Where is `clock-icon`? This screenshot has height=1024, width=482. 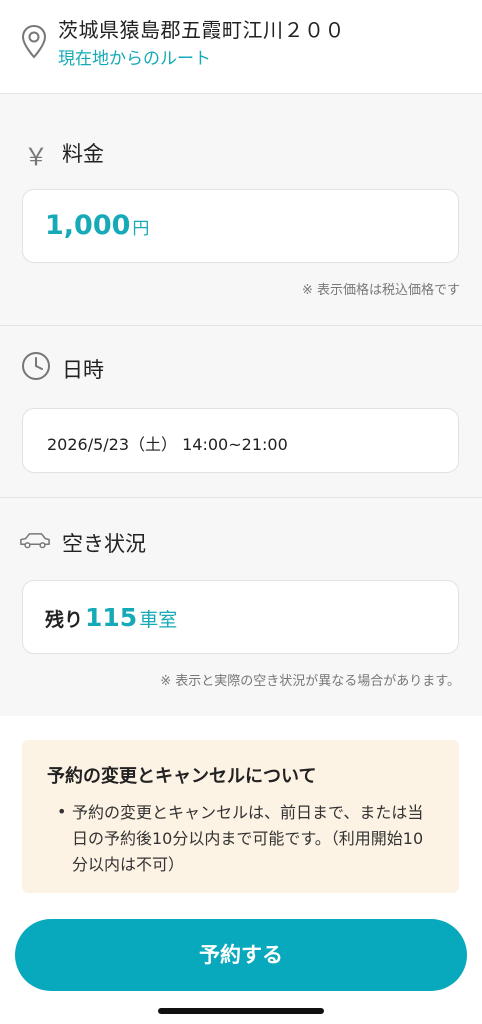 clock-icon is located at coordinates (36, 366).